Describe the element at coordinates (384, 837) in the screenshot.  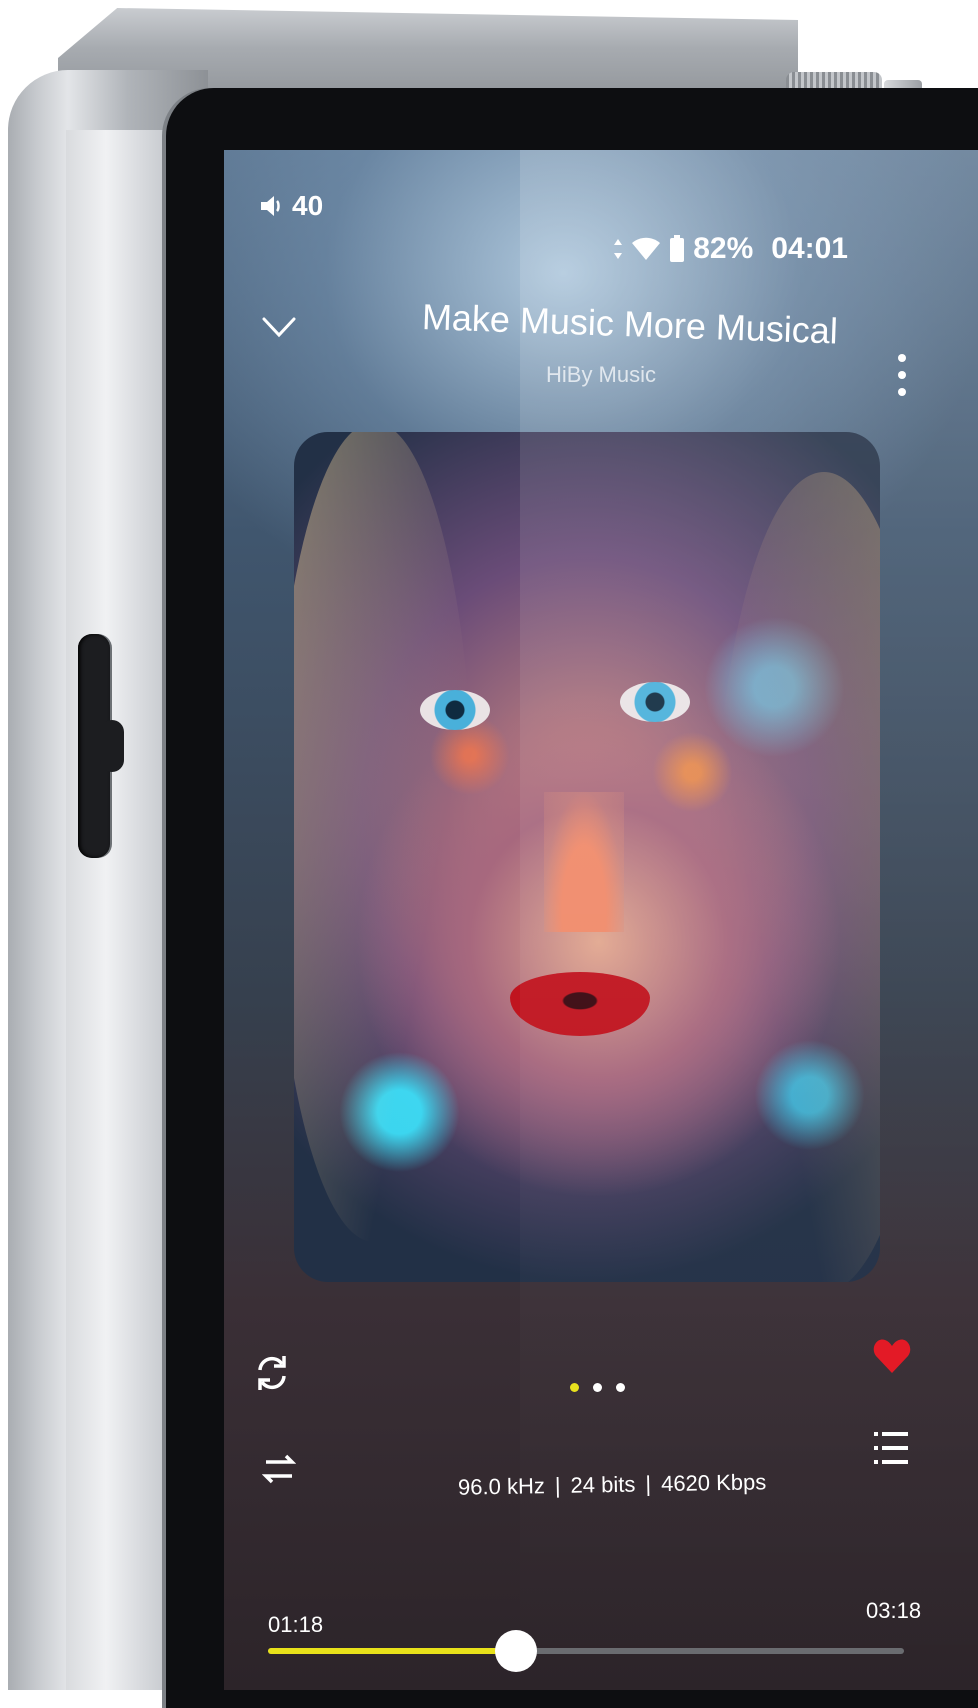
I see `album-art-hair-left` at that location.